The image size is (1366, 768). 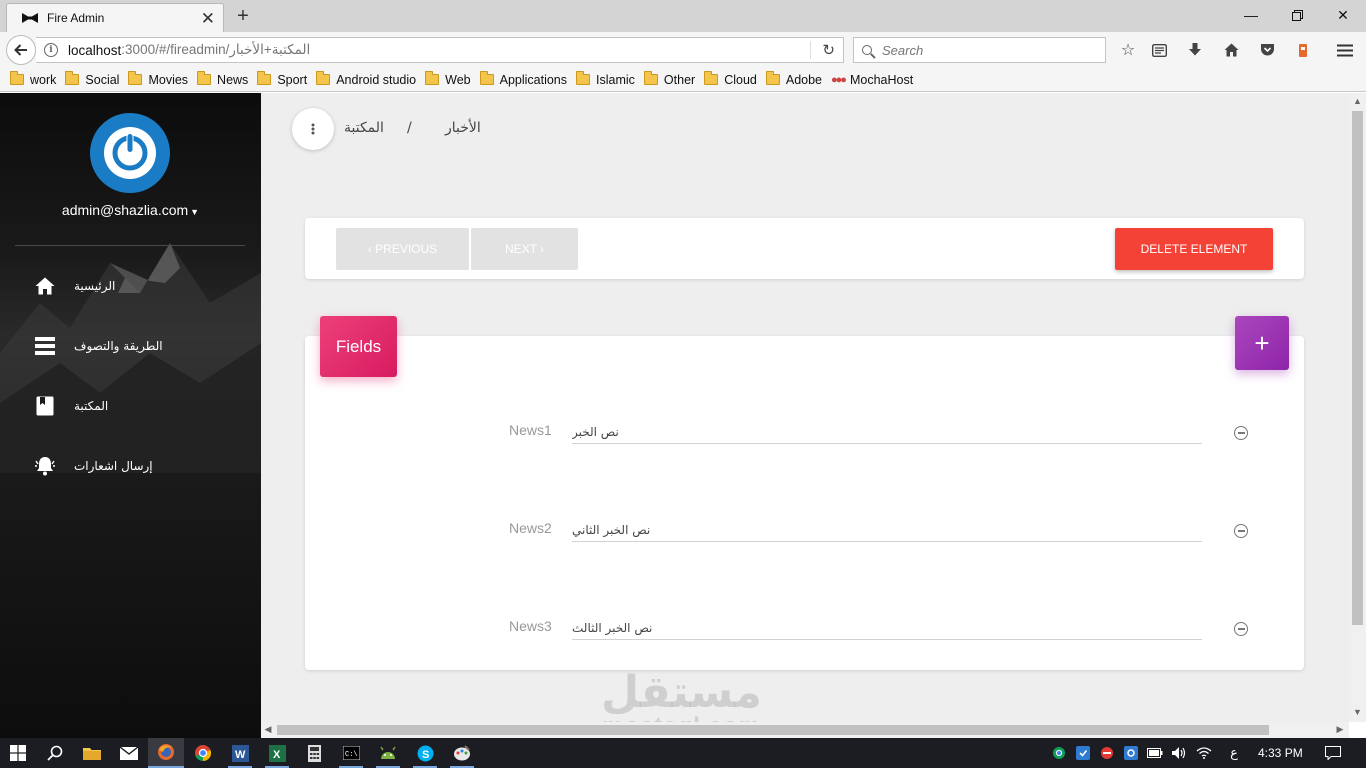 I want to click on scroll-up-icon: ▲, so click(x=1357, y=101).